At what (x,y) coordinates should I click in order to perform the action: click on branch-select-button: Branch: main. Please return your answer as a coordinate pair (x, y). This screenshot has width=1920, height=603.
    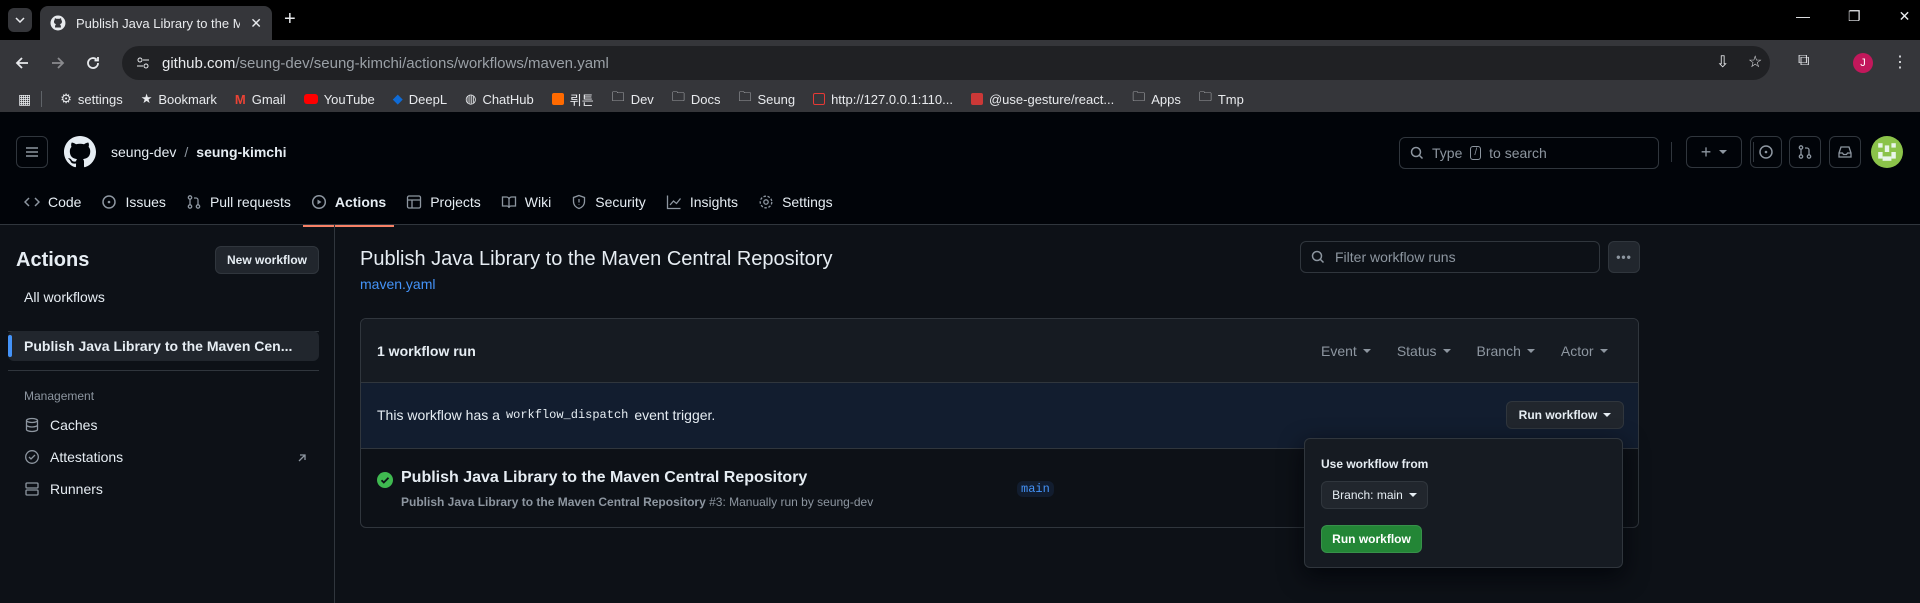
    Looking at the image, I should click on (1374, 495).